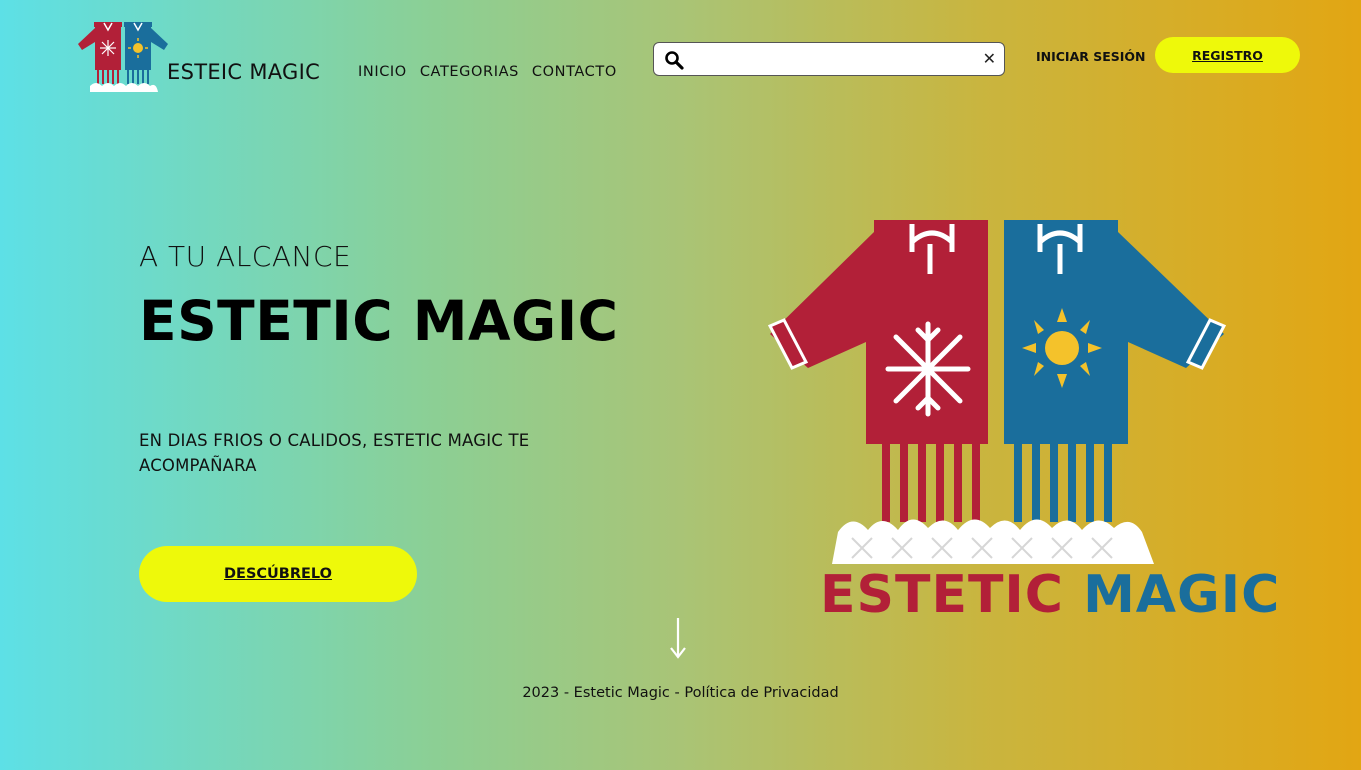 This screenshot has width=1361, height=770. I want to click on sun-icon, so click(1062, 348).